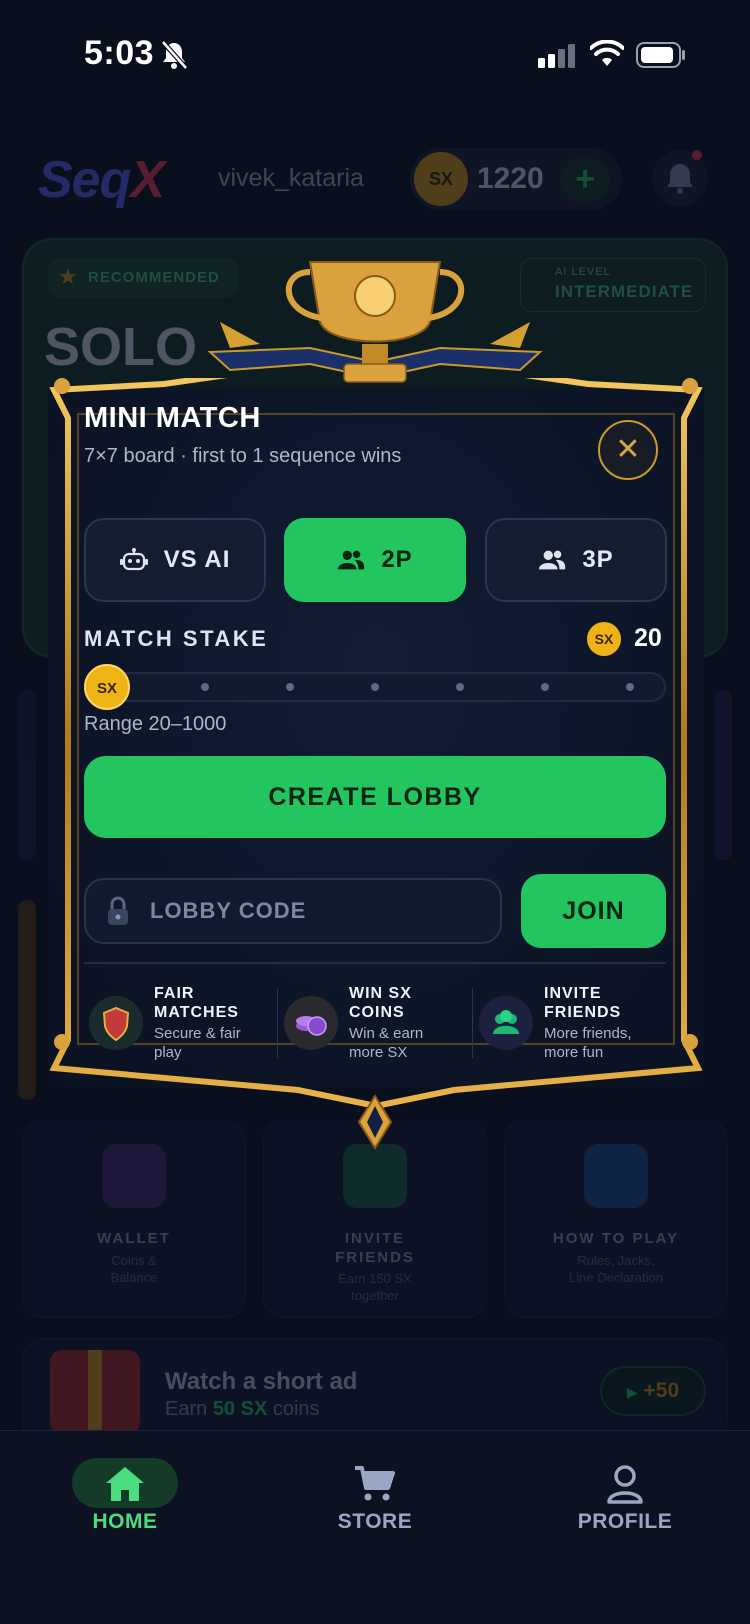 The width and height of the screenshot is (750, 1624). Describe the element at coordinates (441, 179) in the screenshot. I see `coin-icon: SX` at that location.